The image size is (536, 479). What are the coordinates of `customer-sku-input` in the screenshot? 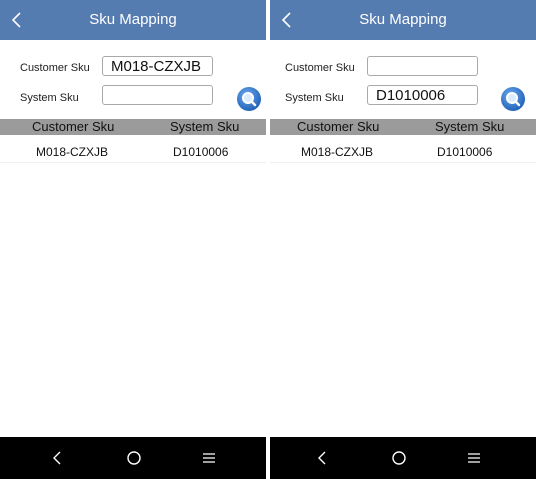 It's located at (422, 66).